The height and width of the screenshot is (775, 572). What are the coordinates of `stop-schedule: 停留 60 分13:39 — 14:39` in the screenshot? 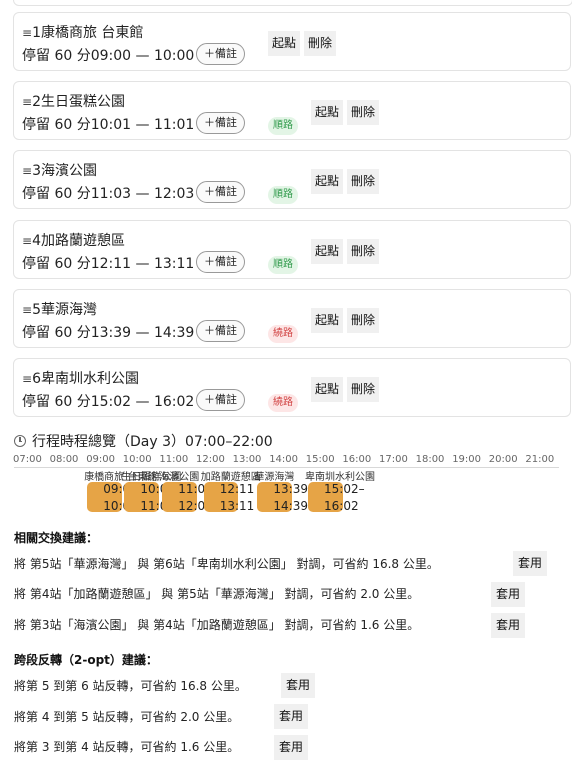 It's located at (108, 332).